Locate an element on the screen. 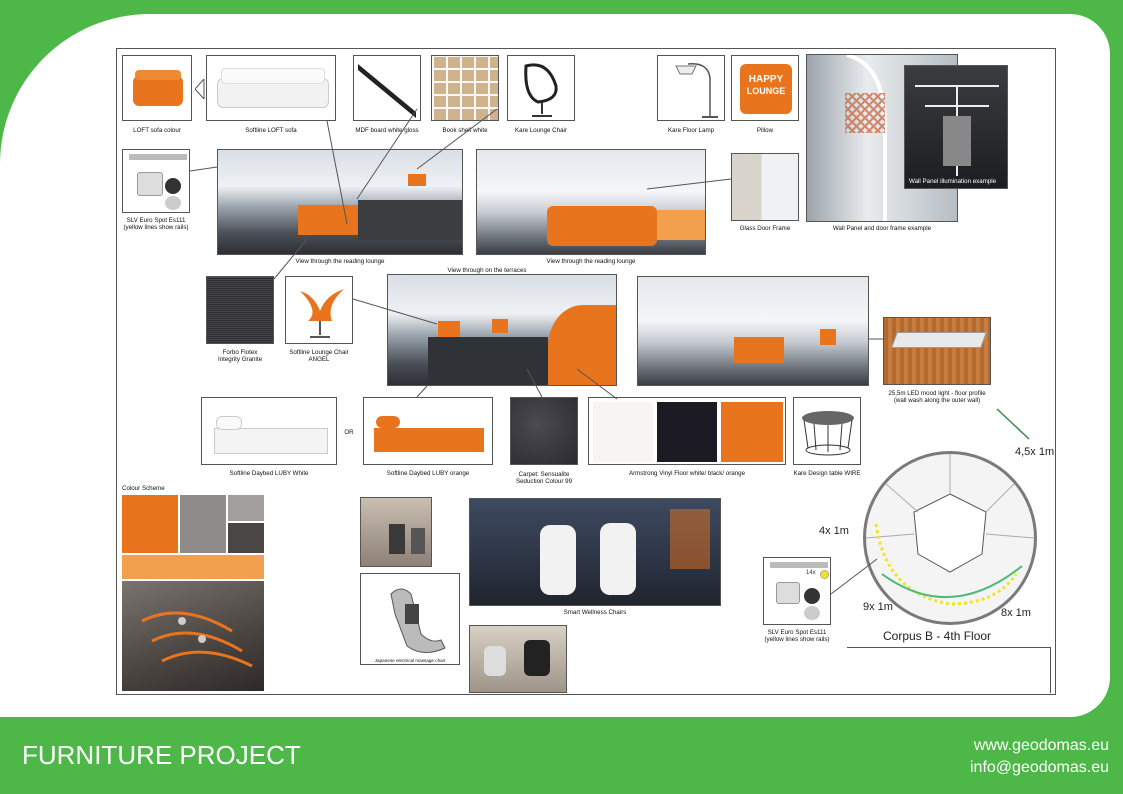  daybed-orange-image is located at coordinates (428, 431).